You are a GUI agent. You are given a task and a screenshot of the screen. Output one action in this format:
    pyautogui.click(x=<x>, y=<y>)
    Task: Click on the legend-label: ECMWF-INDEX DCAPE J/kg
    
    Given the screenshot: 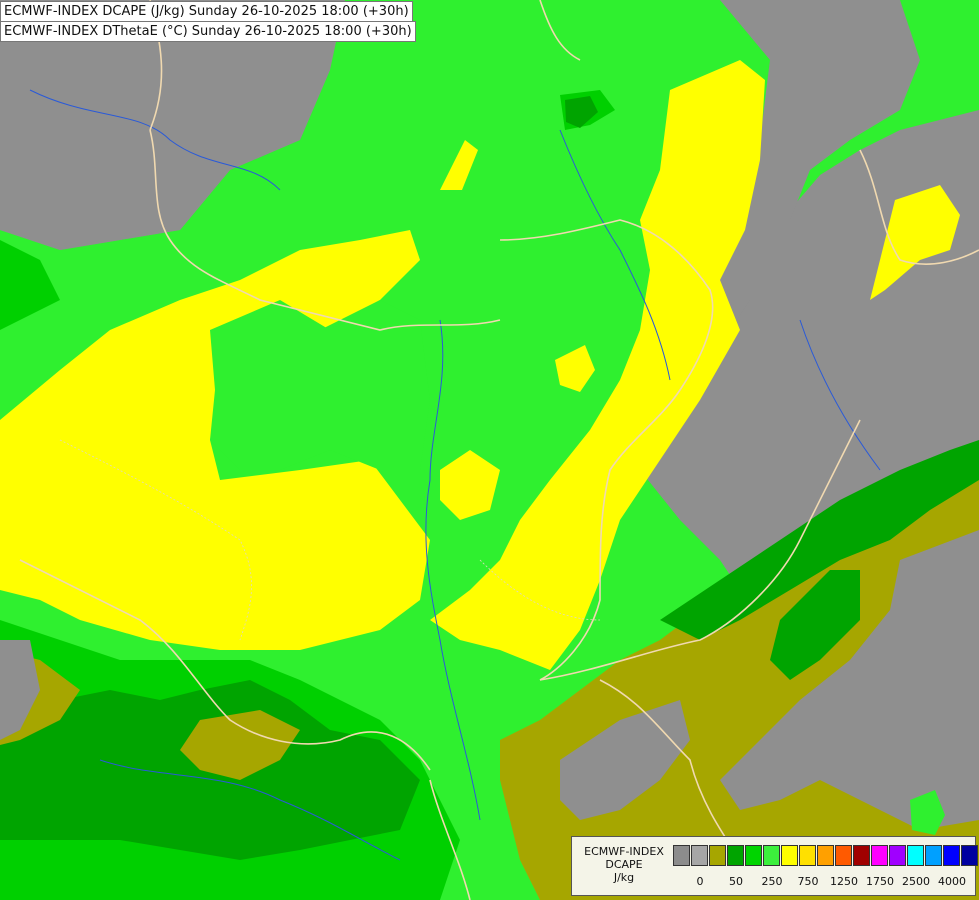 What is the action you would take?
    pyautogui.click(x=624, y=864)
    